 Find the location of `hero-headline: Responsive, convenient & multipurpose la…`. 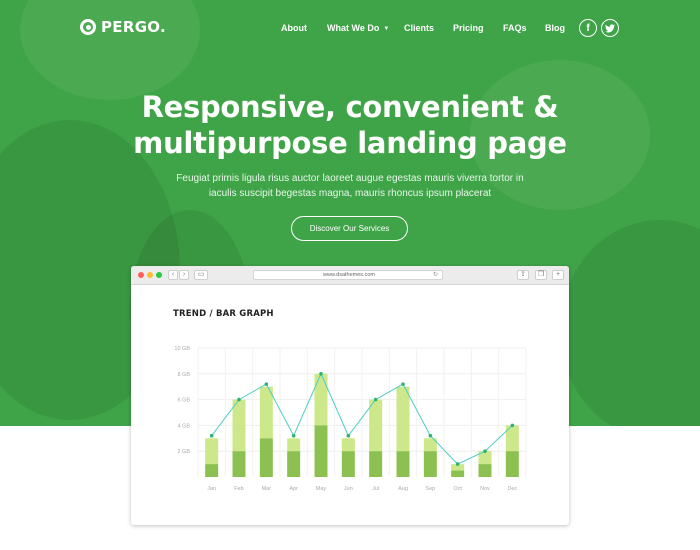

hero-headline: Responsive, convenient & multipurpose la… is located at coordinates (350, 125).